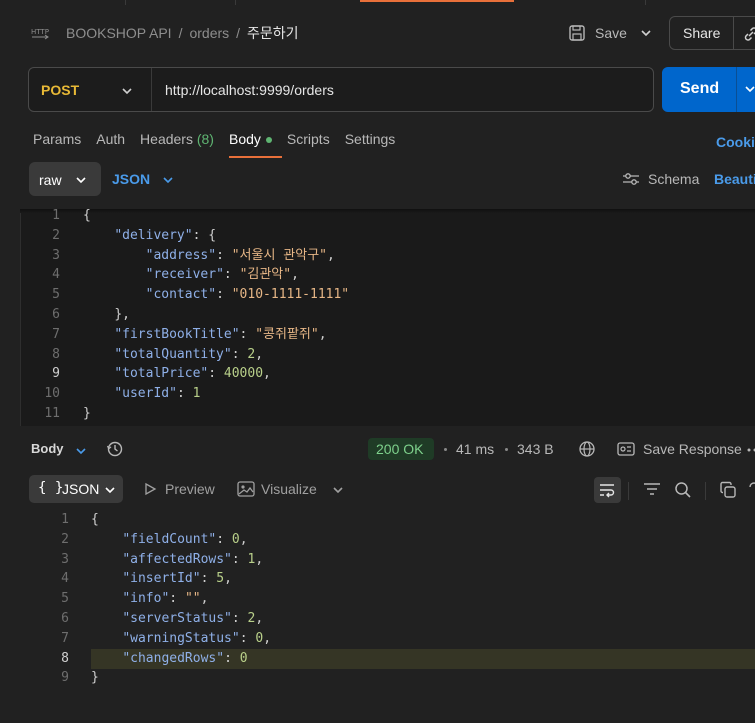  I want to click on breadcrumb-request: 주문하기, so click(273, 33).